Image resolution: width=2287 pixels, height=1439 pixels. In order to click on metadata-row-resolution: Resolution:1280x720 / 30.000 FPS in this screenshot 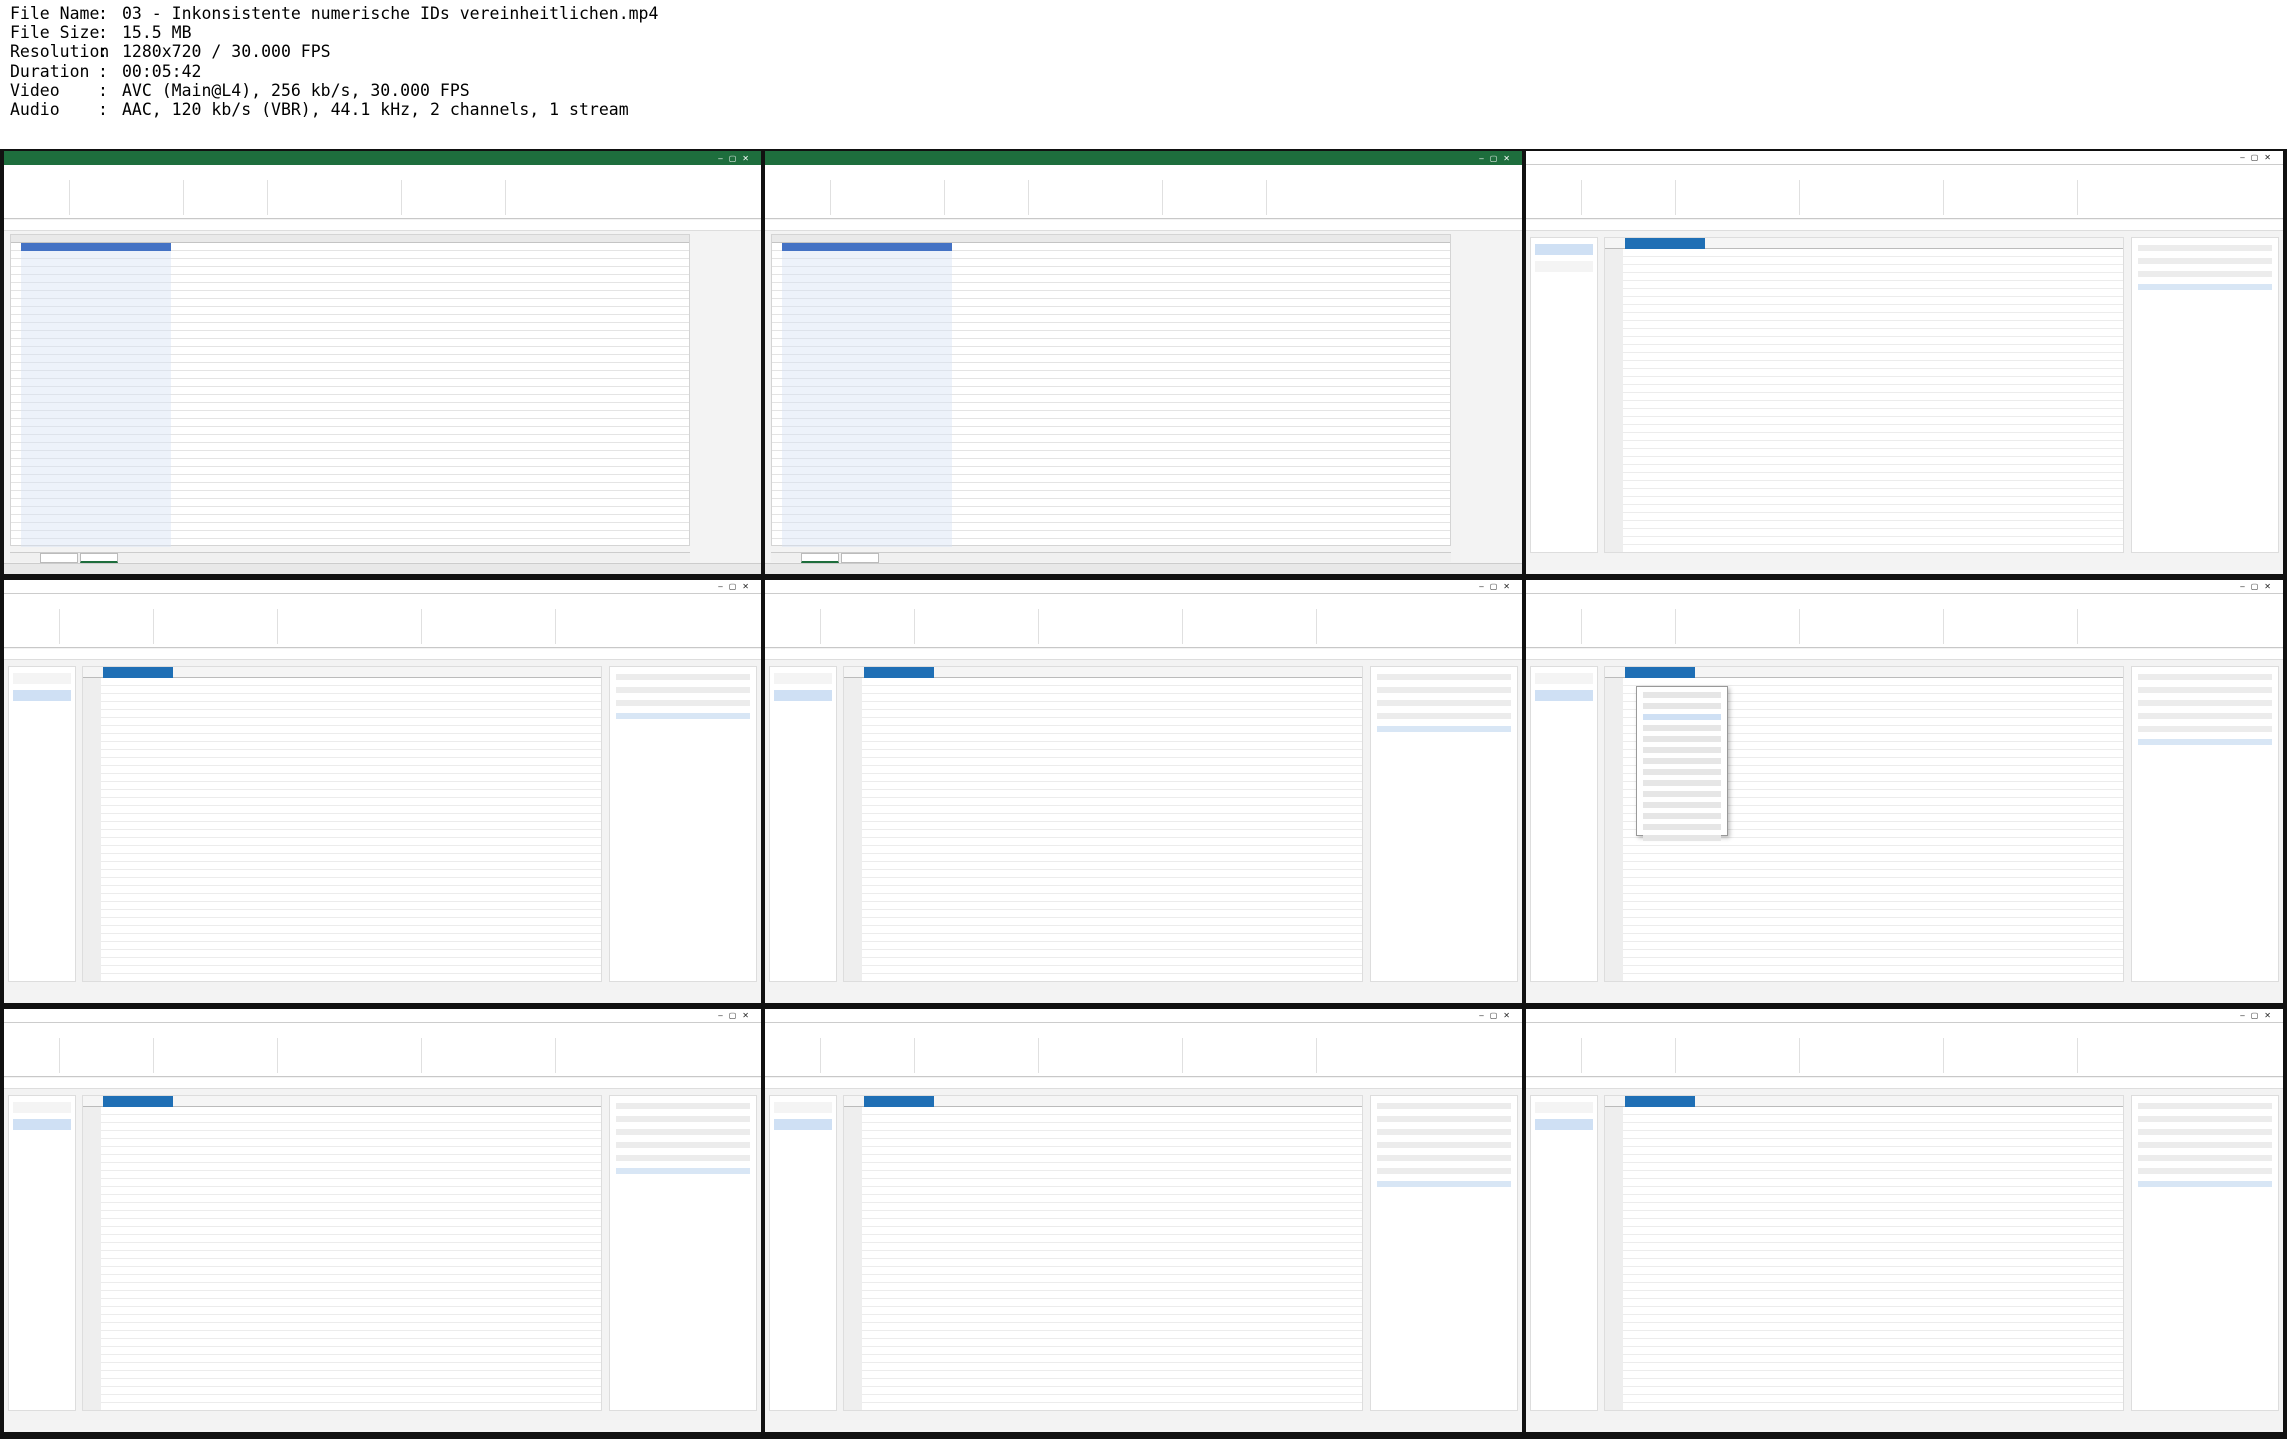, I will do `click(170, 52)`.